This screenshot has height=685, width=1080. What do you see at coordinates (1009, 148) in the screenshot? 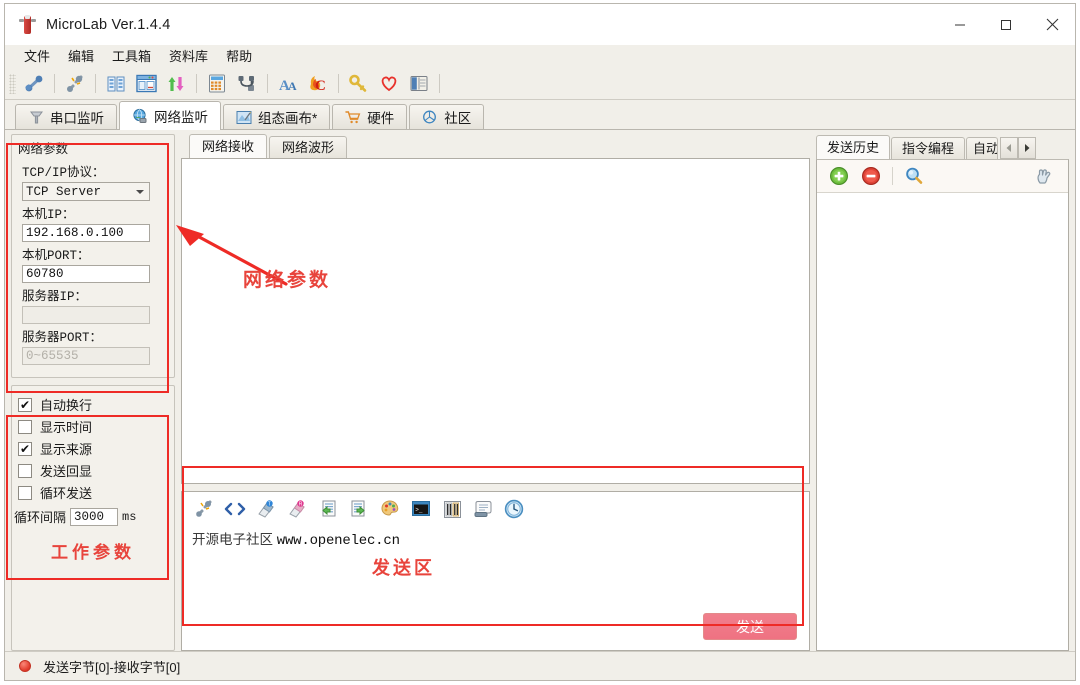
I see `tab-scroll-prev-button` at bounding box center [1009, 148].